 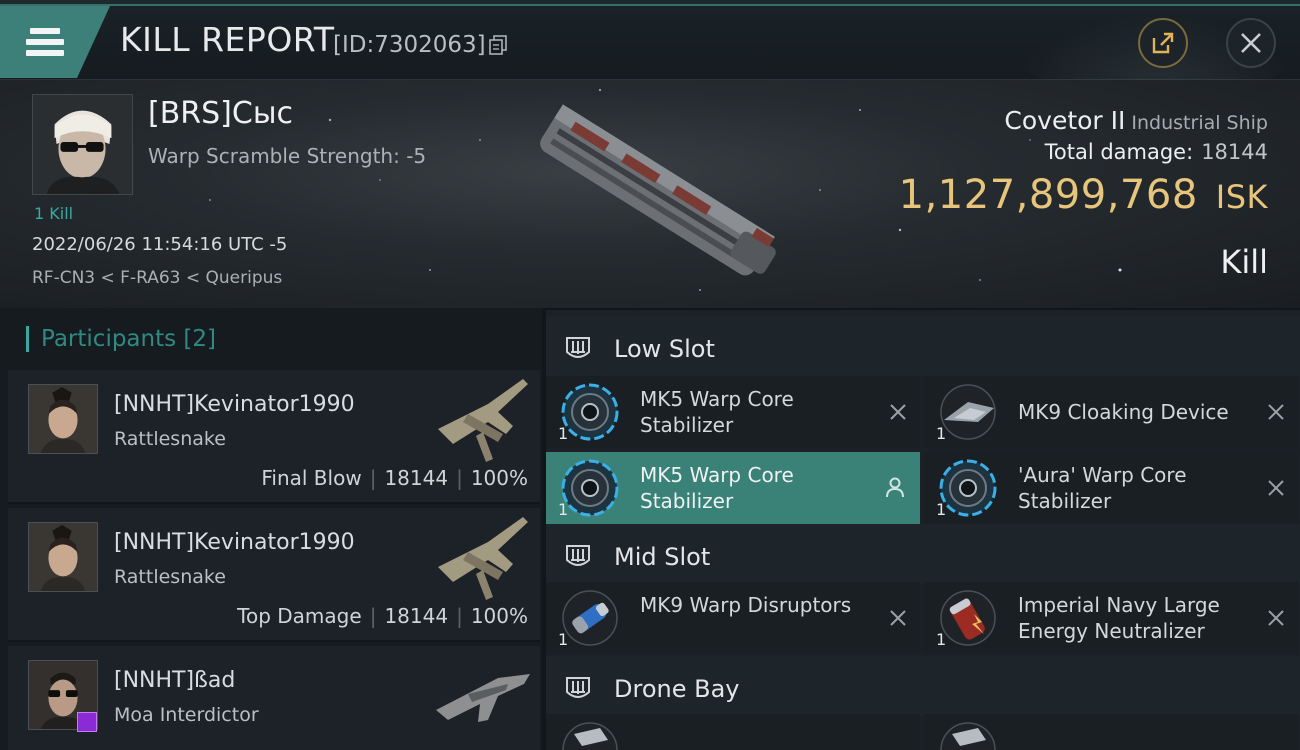 I want to click on module-item-selected: 1 MK5 Warp Core Stabilizer, so click(x=733, y=488).